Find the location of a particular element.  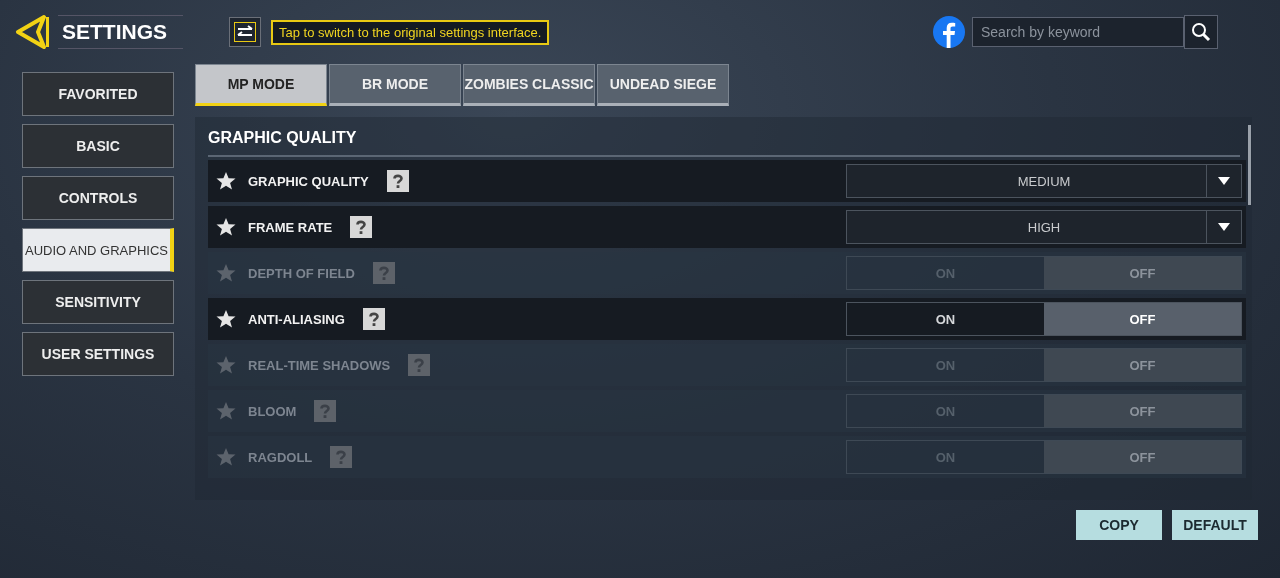

mode-tab: MP MODE is located at coordinates (261, 85).